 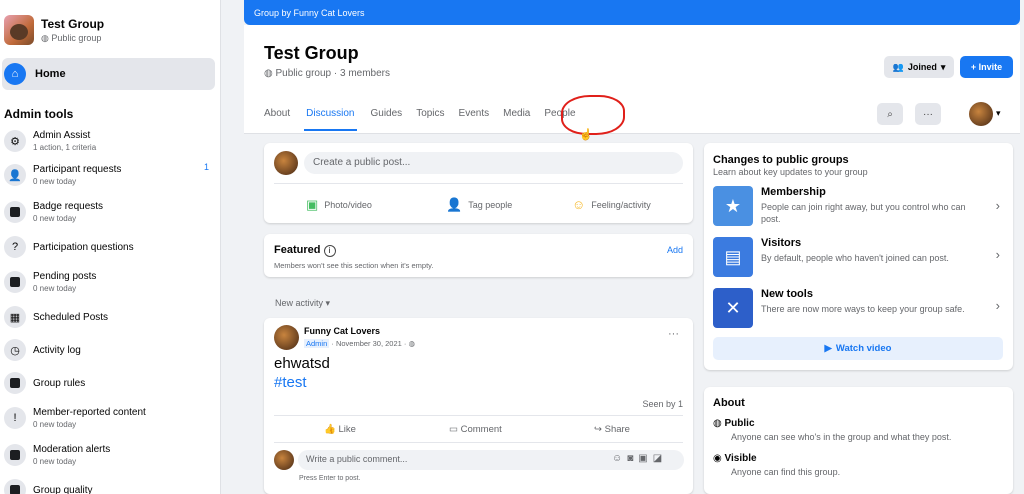 What do you see at coordinates (733, 257) in the screenshot?
I see `visitors-icon: ▤` at bounding box center [733, 257].